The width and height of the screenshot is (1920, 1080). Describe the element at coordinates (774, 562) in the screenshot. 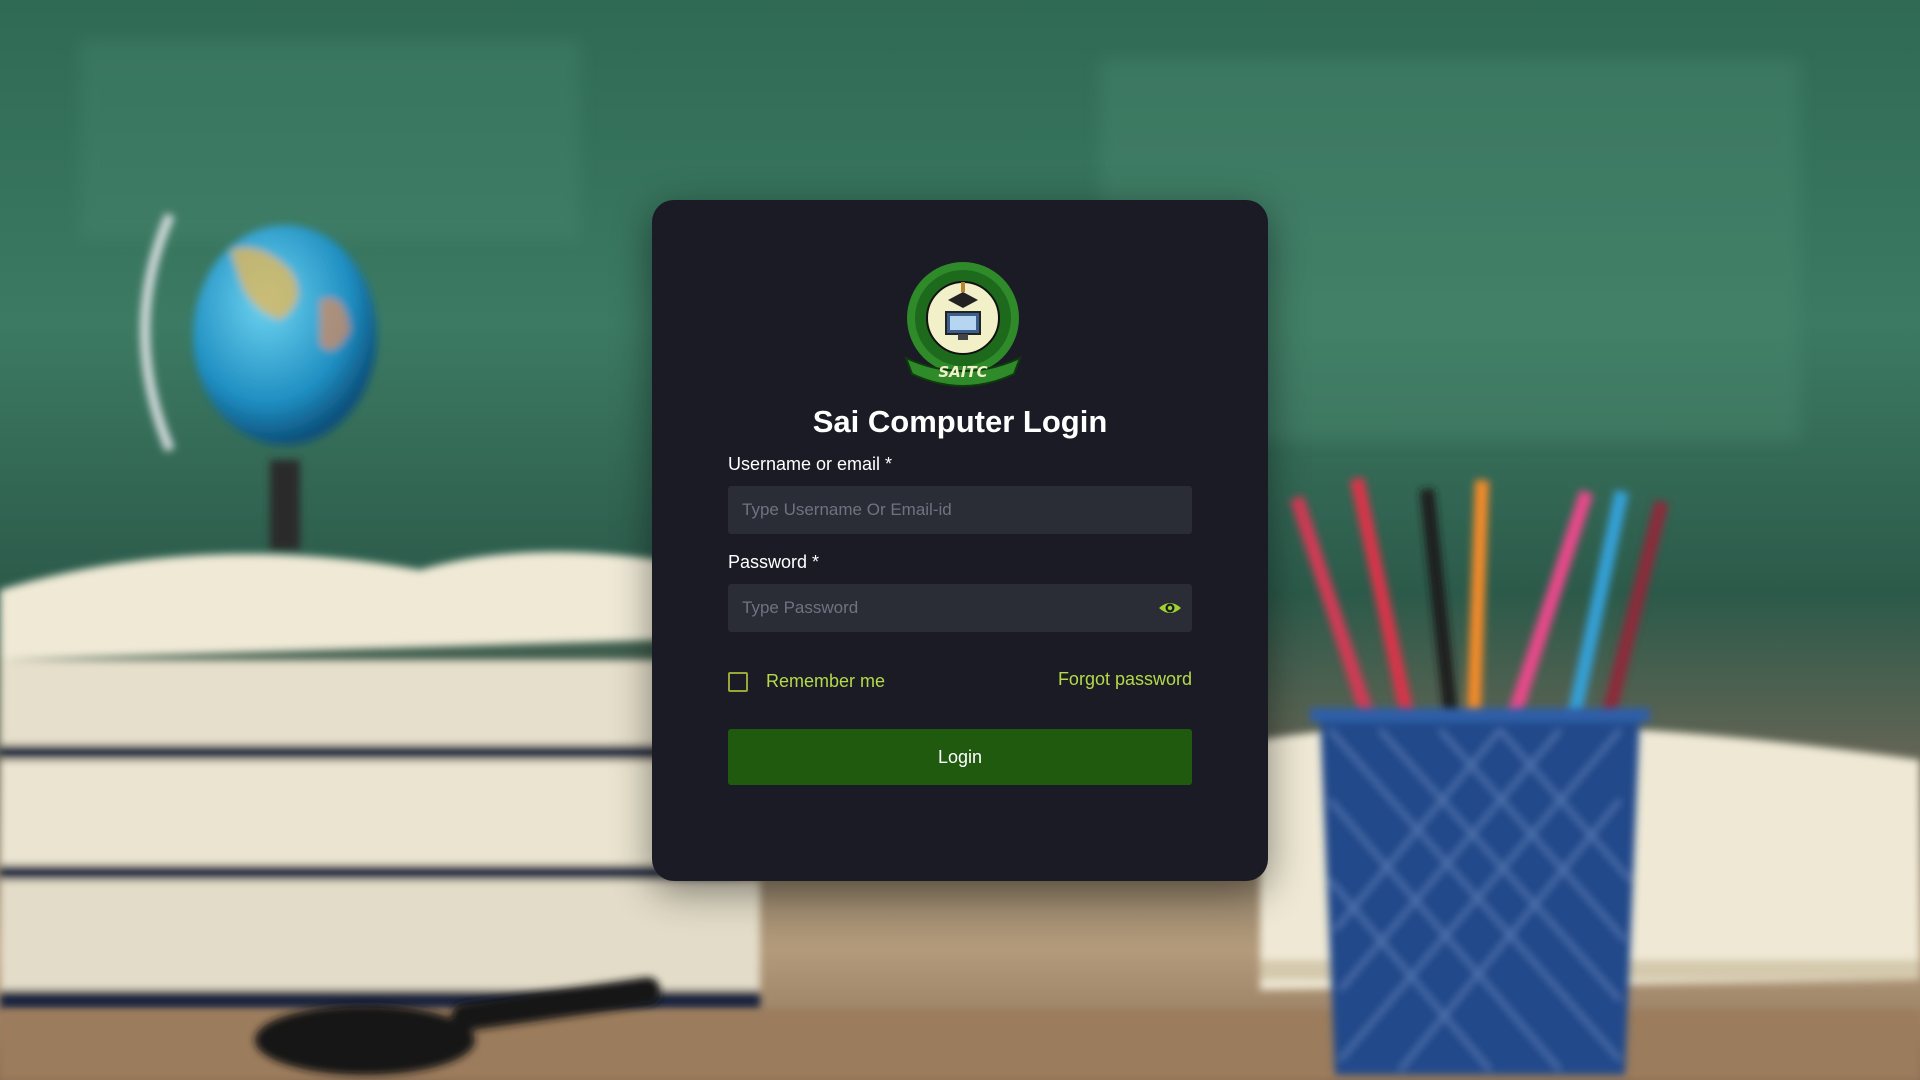

I see `password-label: Password *` at that location.